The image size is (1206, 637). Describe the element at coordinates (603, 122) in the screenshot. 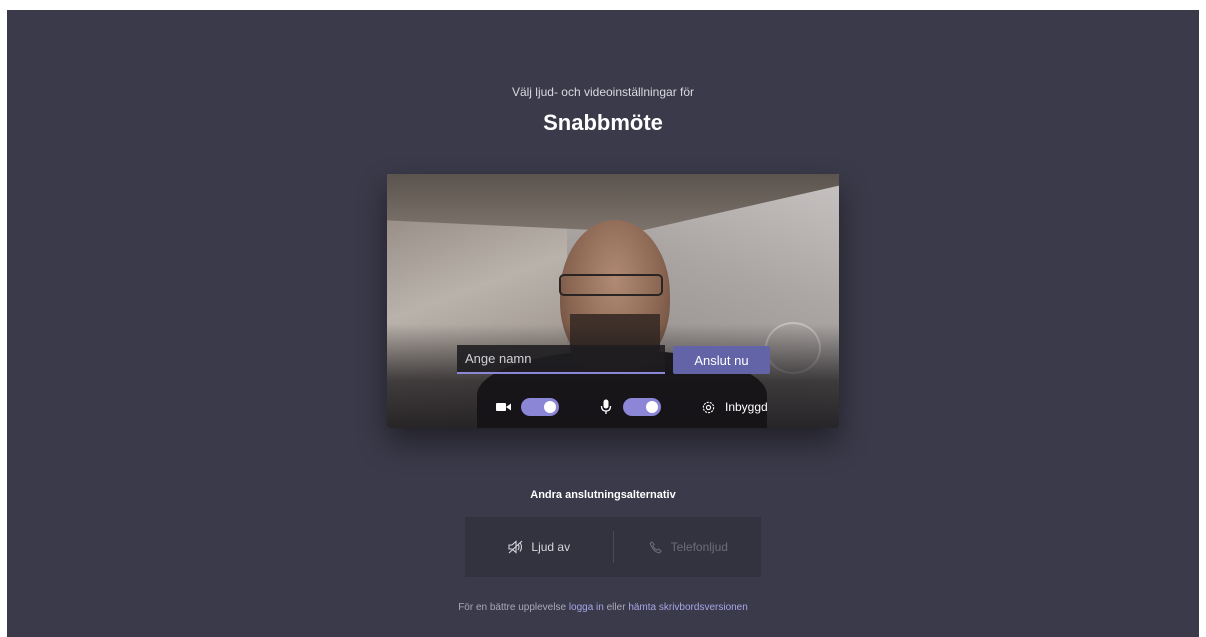

I see `meeting-title: Snabbmöte` at that location.